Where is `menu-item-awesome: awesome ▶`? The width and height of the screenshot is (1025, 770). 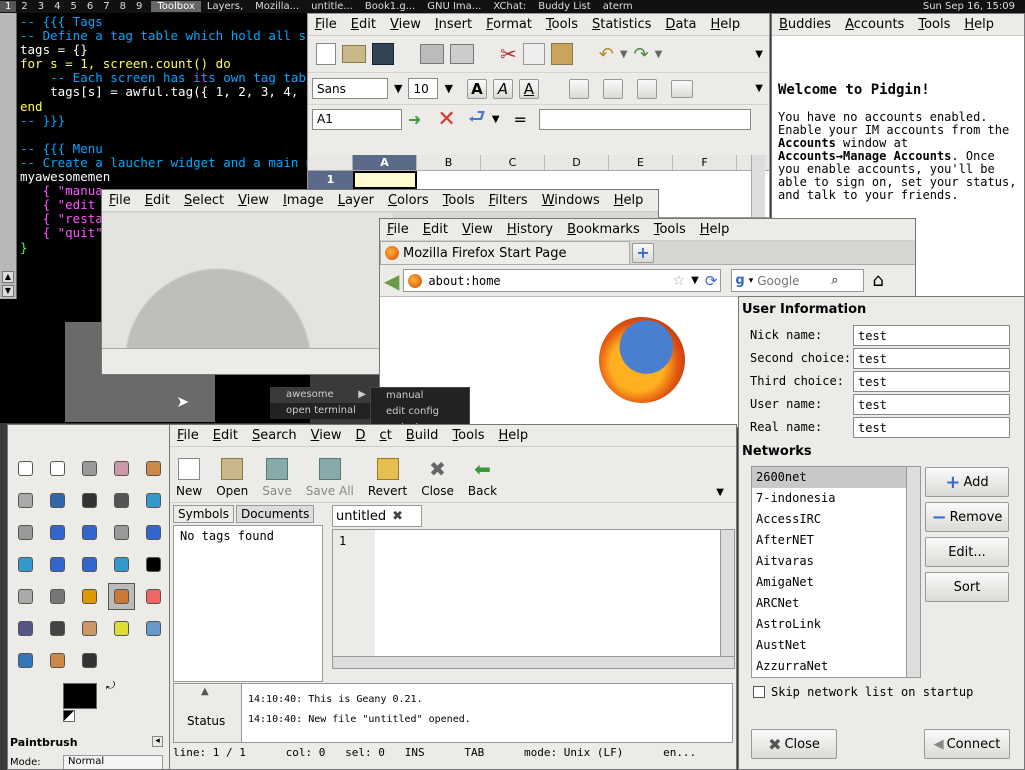
menu-item-awesome: awesome ▶ is located at coordinates (320, 395).